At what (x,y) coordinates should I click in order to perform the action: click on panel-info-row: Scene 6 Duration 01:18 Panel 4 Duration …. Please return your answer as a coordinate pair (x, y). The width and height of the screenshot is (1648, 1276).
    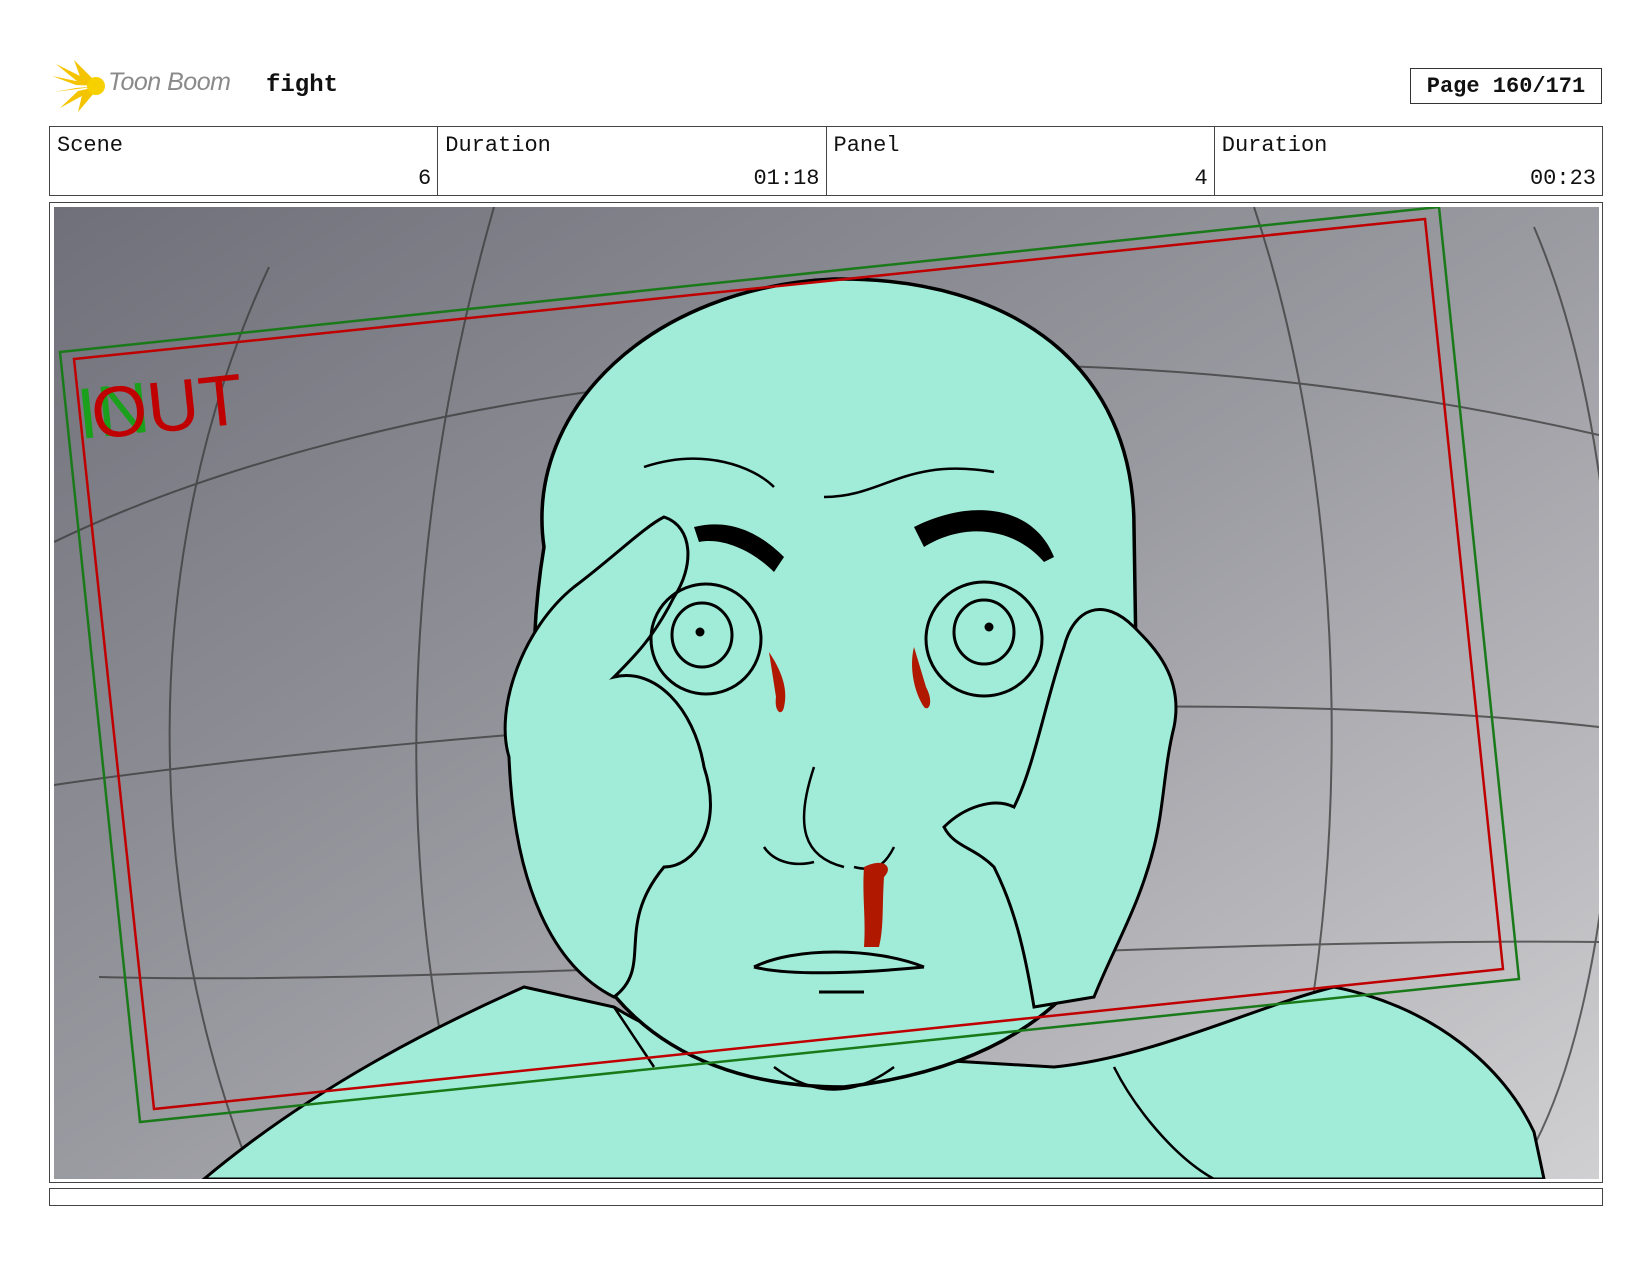
    Looking at the image, I should click on (826, 161).